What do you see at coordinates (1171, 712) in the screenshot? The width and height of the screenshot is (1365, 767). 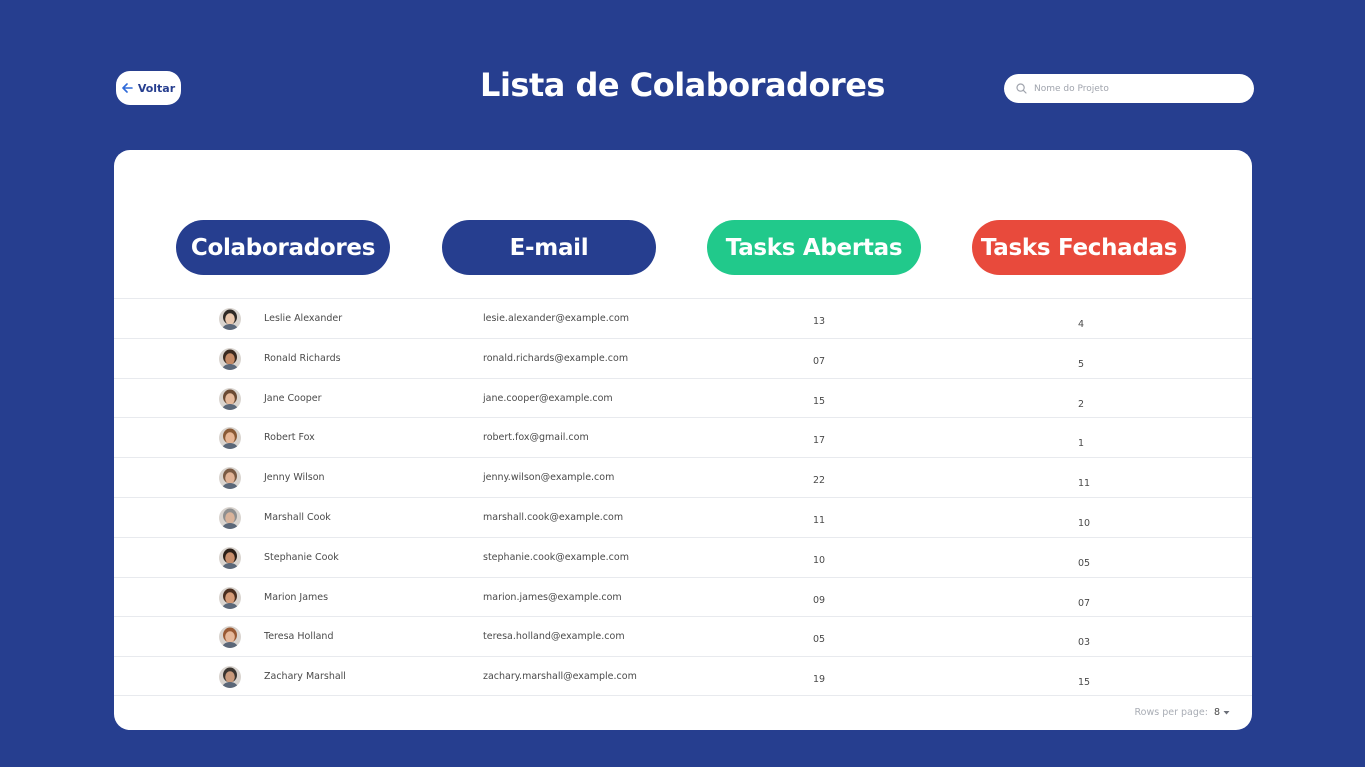 I see `rows-per-page-label: Rows per page:` at bounding box center [1171, 712].